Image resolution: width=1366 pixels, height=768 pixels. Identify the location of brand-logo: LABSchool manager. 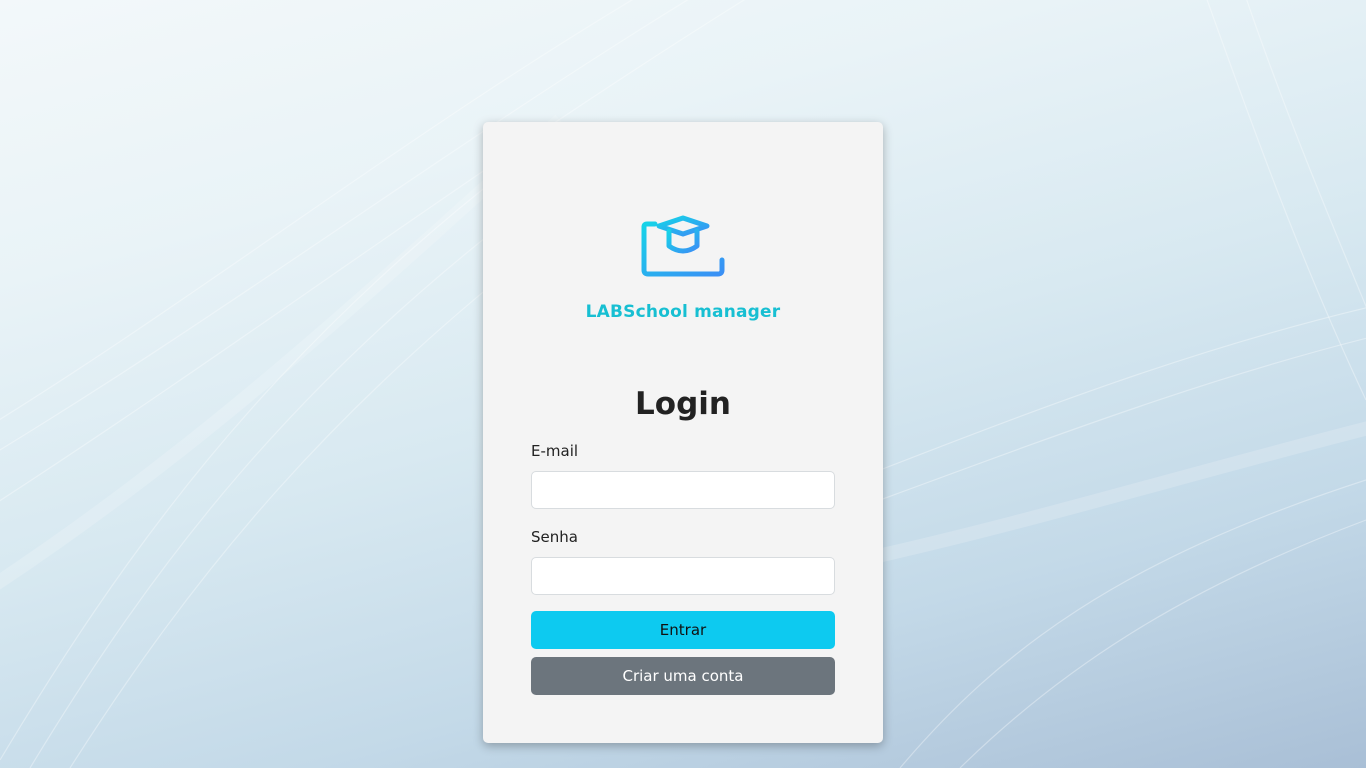
(683, 268).